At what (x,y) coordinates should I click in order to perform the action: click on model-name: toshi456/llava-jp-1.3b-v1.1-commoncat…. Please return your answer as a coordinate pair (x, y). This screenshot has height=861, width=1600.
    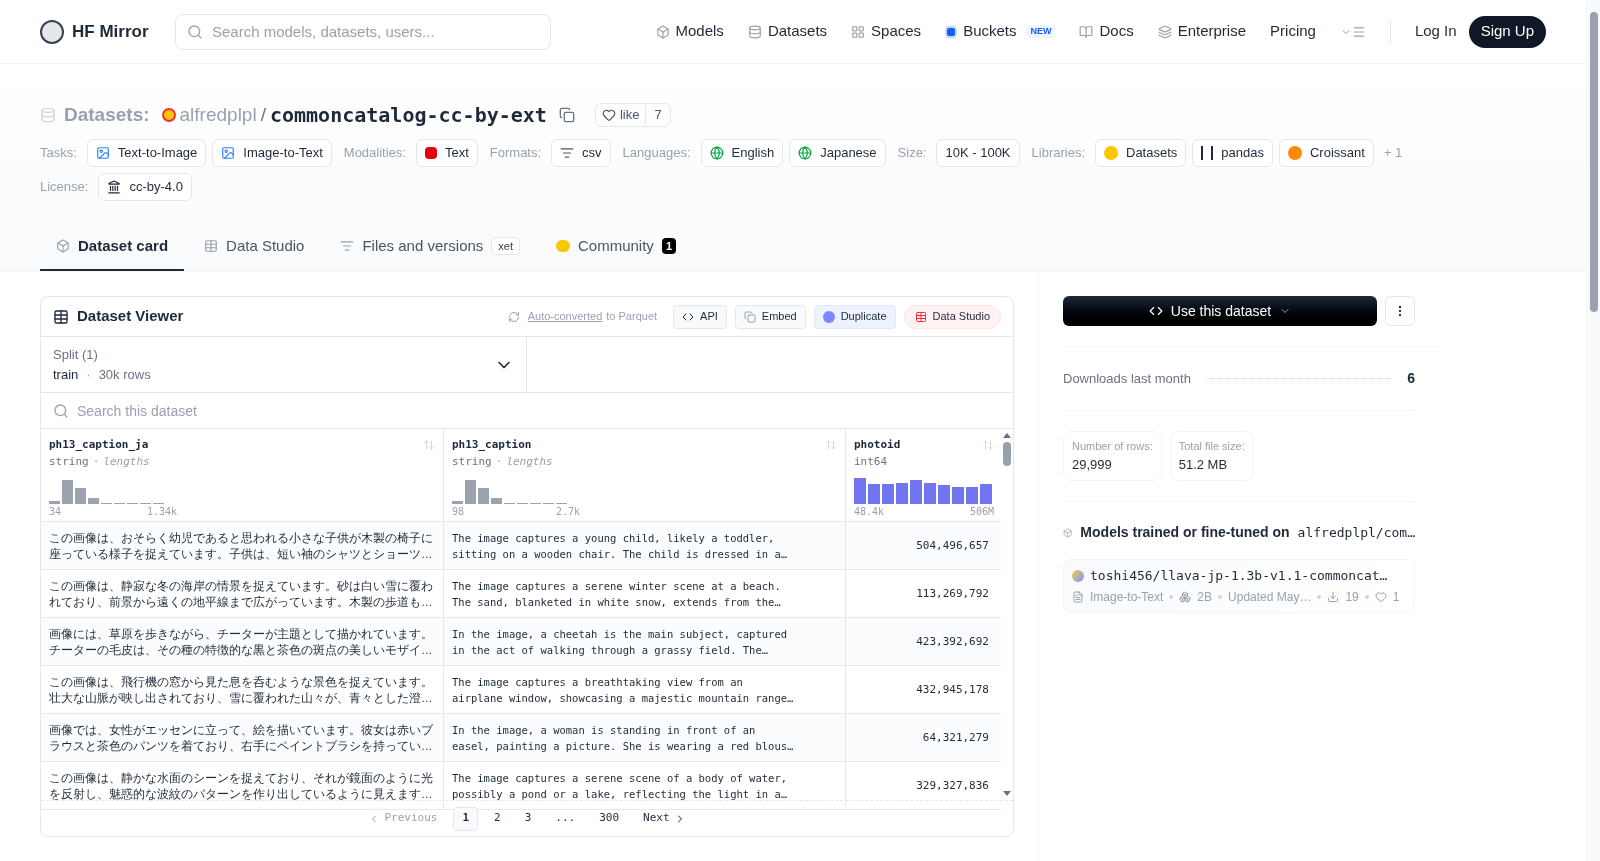
    Looking at the image, I should click on (1239, 576).